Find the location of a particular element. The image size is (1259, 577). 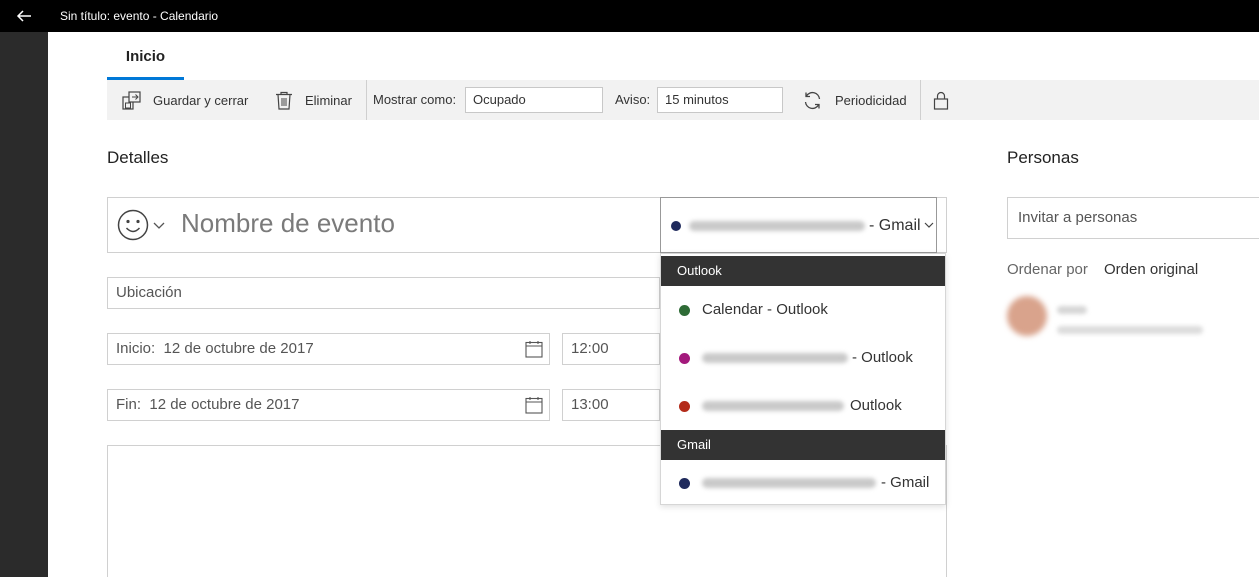

end-date-value: 12 de octubre de 2017 is located at coordinates (224, 404).